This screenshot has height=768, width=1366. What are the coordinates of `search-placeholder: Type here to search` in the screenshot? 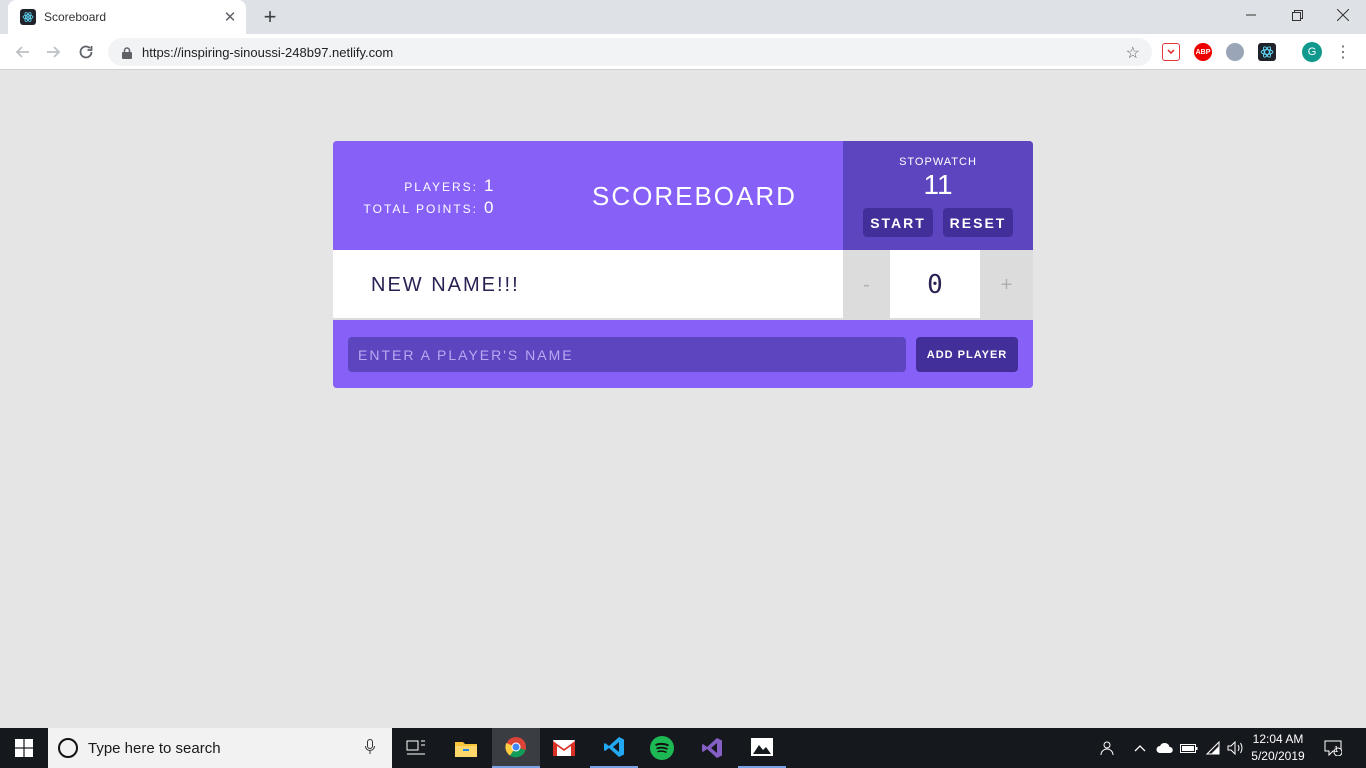 It's located at (154, 748).